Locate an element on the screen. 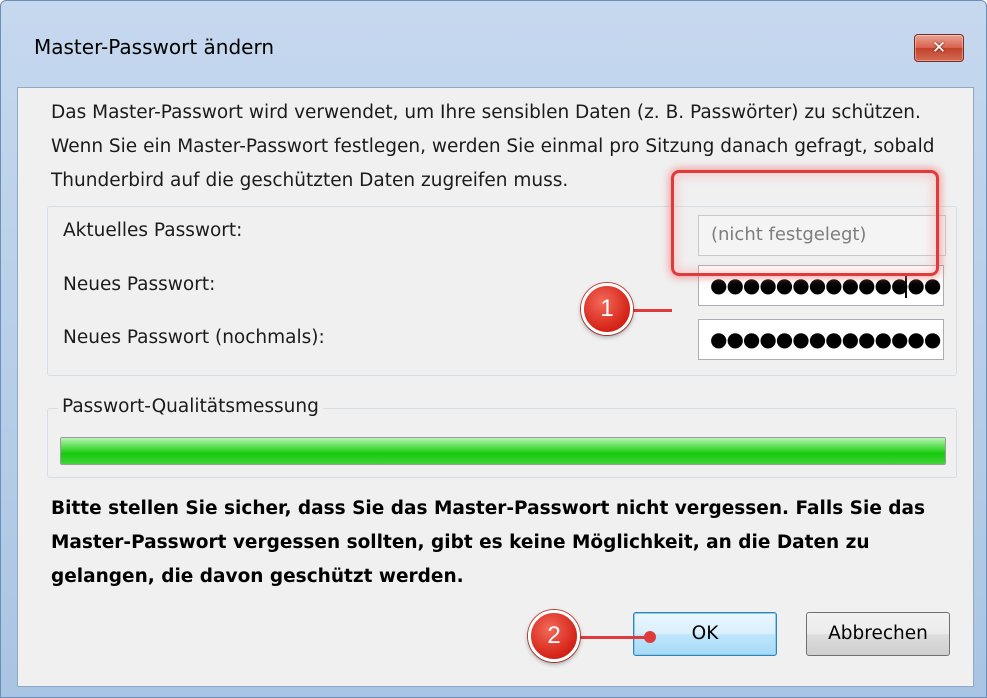 The height and width of the screenshot is (698, 987). callout-2-line is located at coordinates (614, 637).